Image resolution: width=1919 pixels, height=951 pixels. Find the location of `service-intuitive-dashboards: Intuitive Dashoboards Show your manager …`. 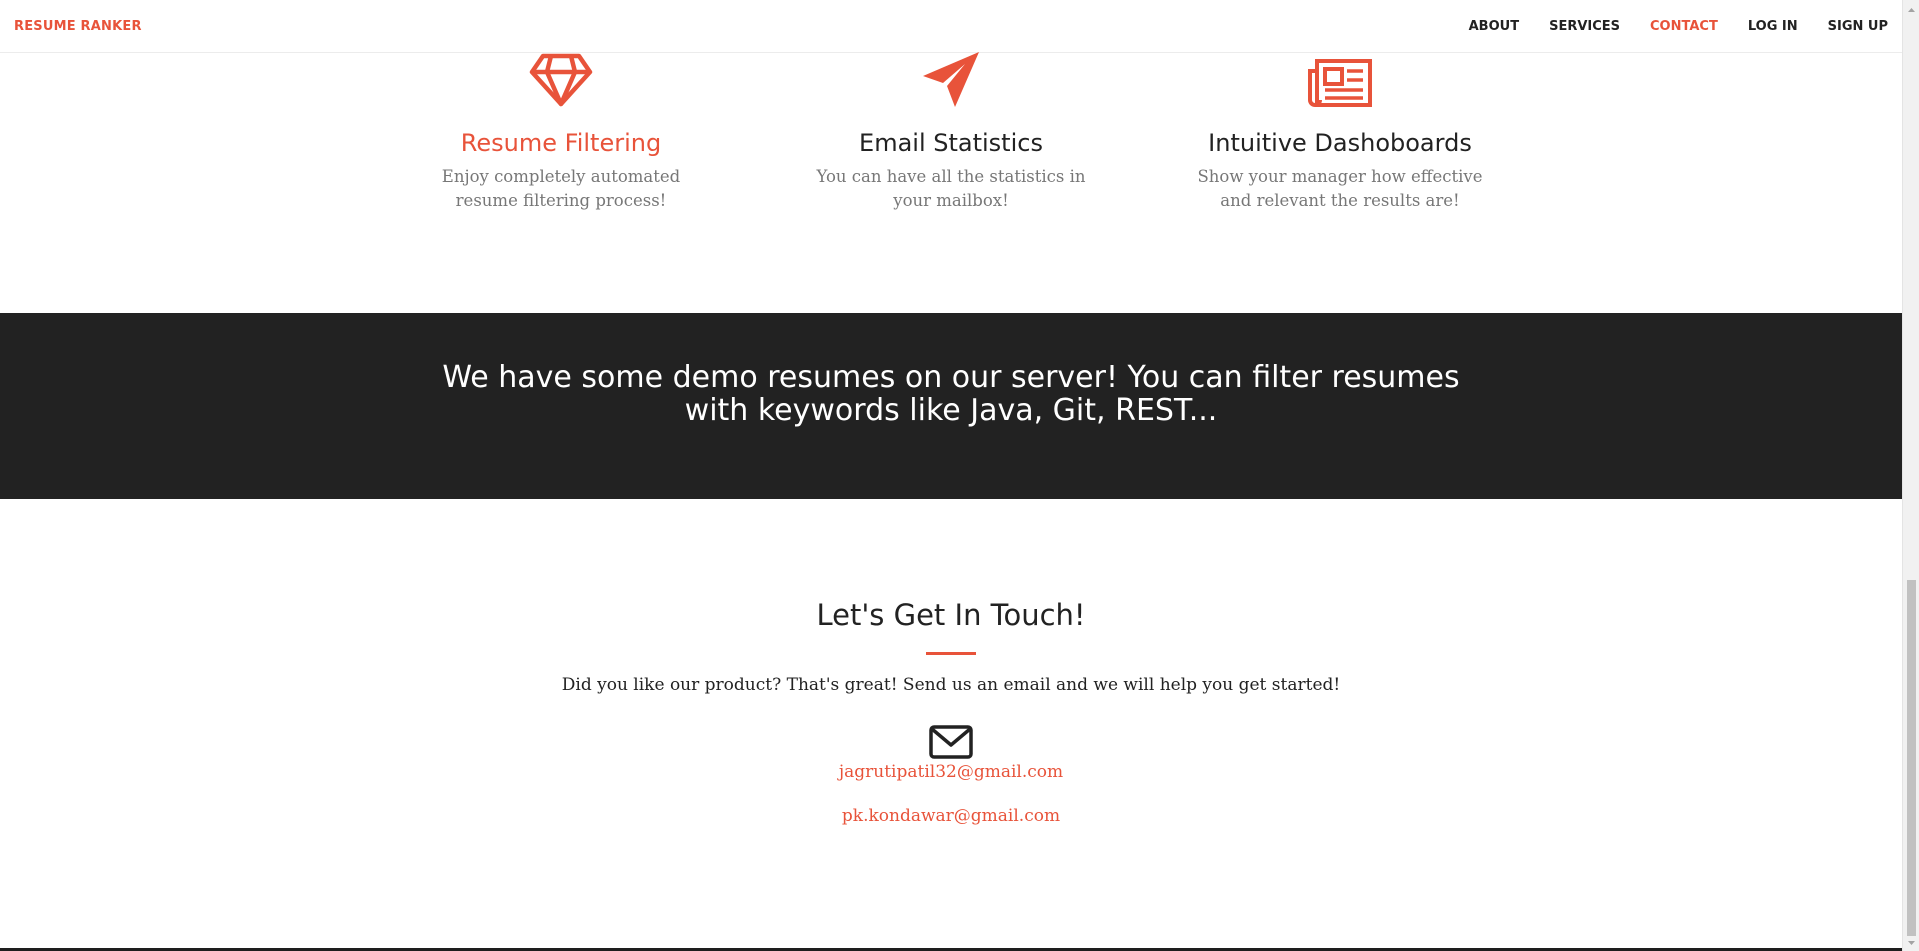

service-intuitive-dashboards: Intuitive Dashoboards Show your manager … is located at coordinates (1340, 132).